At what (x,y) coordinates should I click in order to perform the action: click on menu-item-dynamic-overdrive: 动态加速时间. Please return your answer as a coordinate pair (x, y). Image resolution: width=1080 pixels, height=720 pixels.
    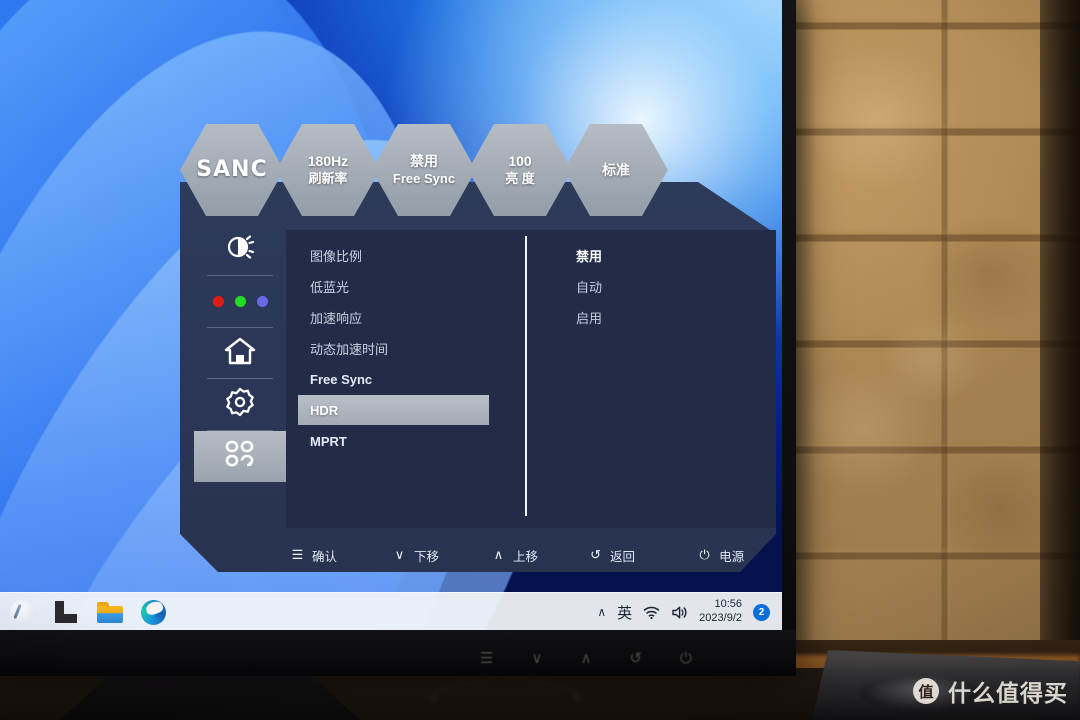
    Looking at the image, I should click on (398, 348).